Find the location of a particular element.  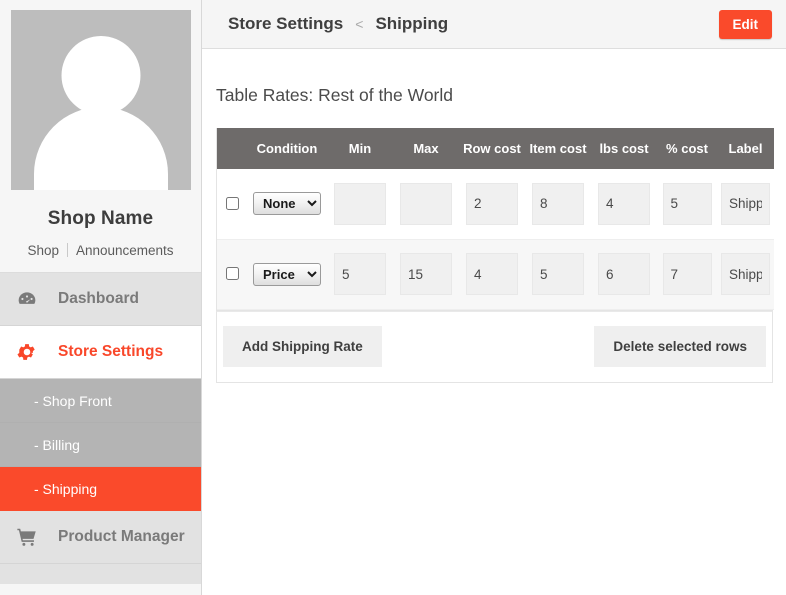

breadcrumb-current: Shipping is located at coordinates (412, 23).